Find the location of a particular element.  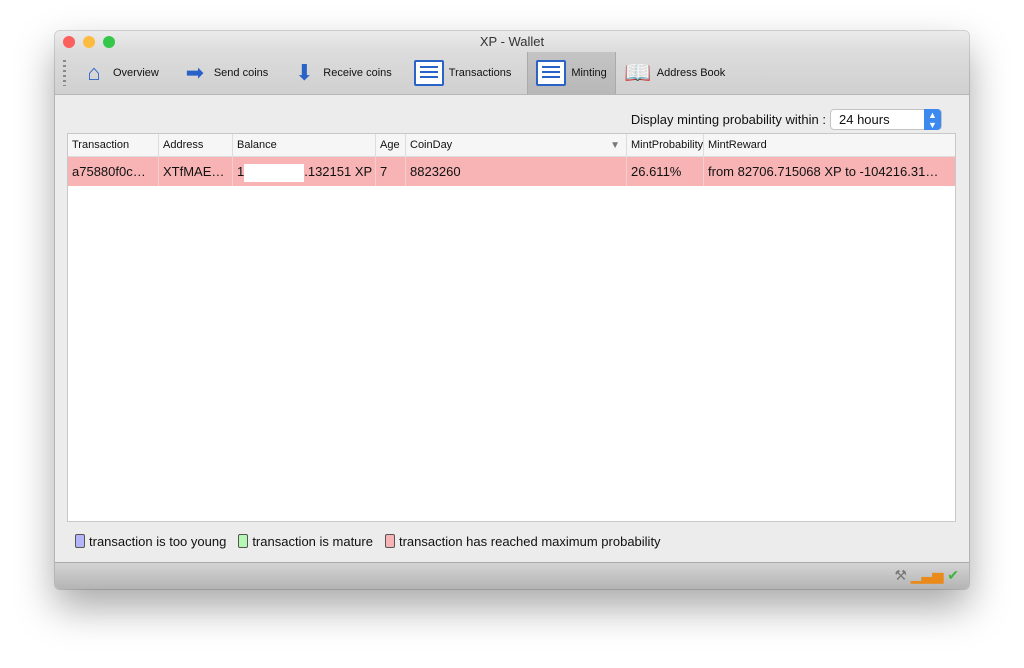

col-balance: Balance is located at coordinates (304, 145).